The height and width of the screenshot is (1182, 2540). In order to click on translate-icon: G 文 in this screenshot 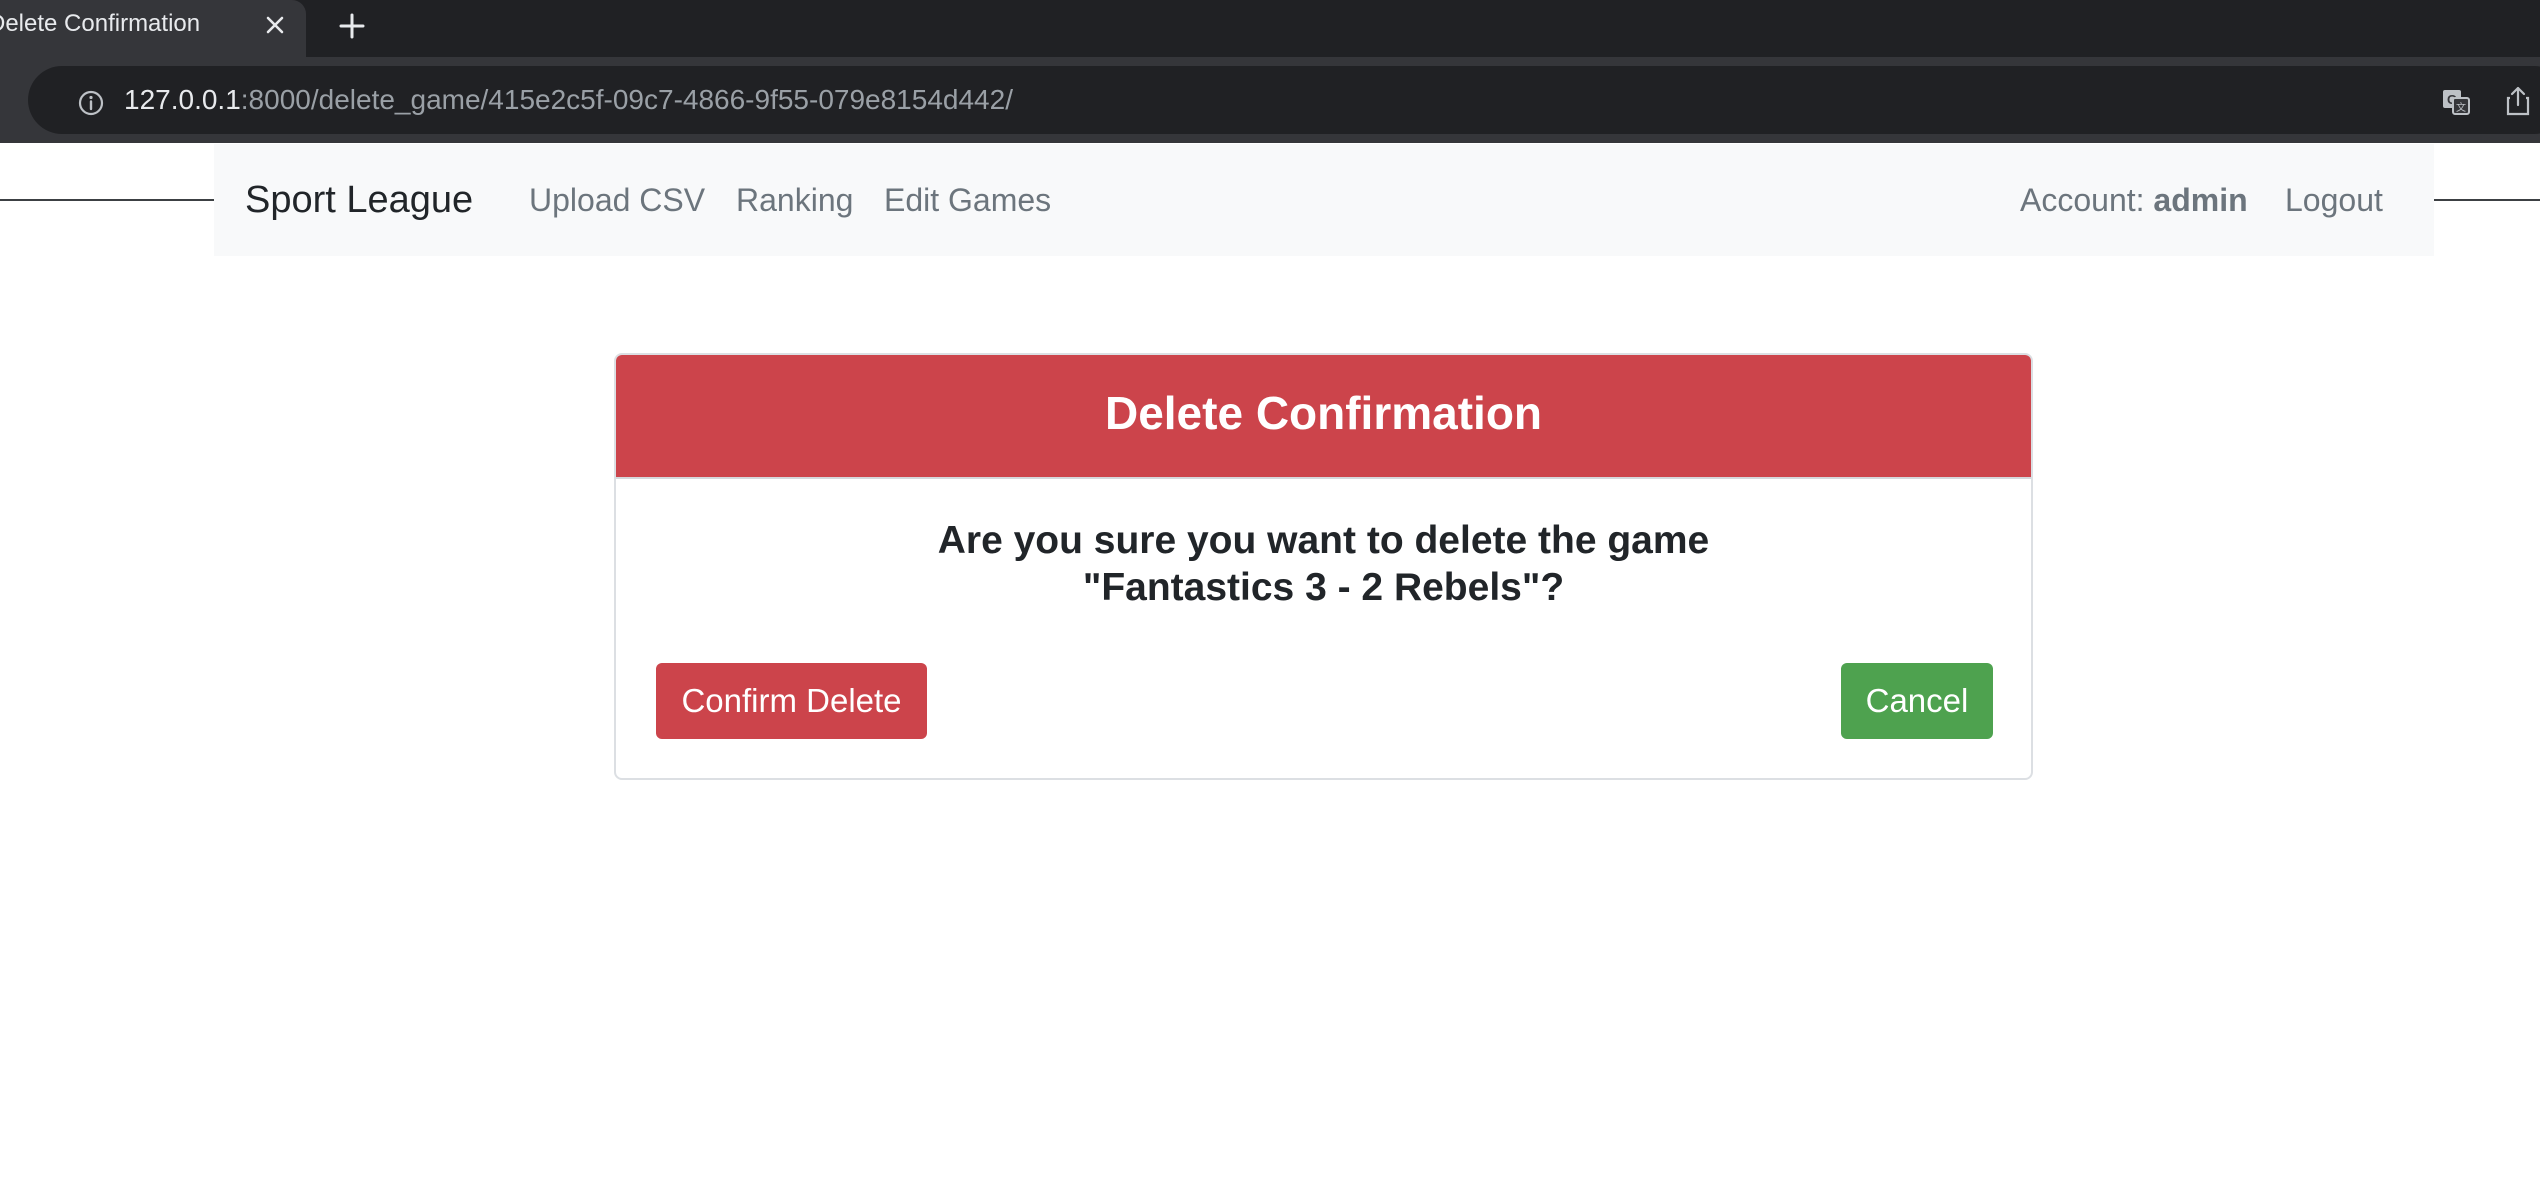, I will do `click(2456, 102)`.